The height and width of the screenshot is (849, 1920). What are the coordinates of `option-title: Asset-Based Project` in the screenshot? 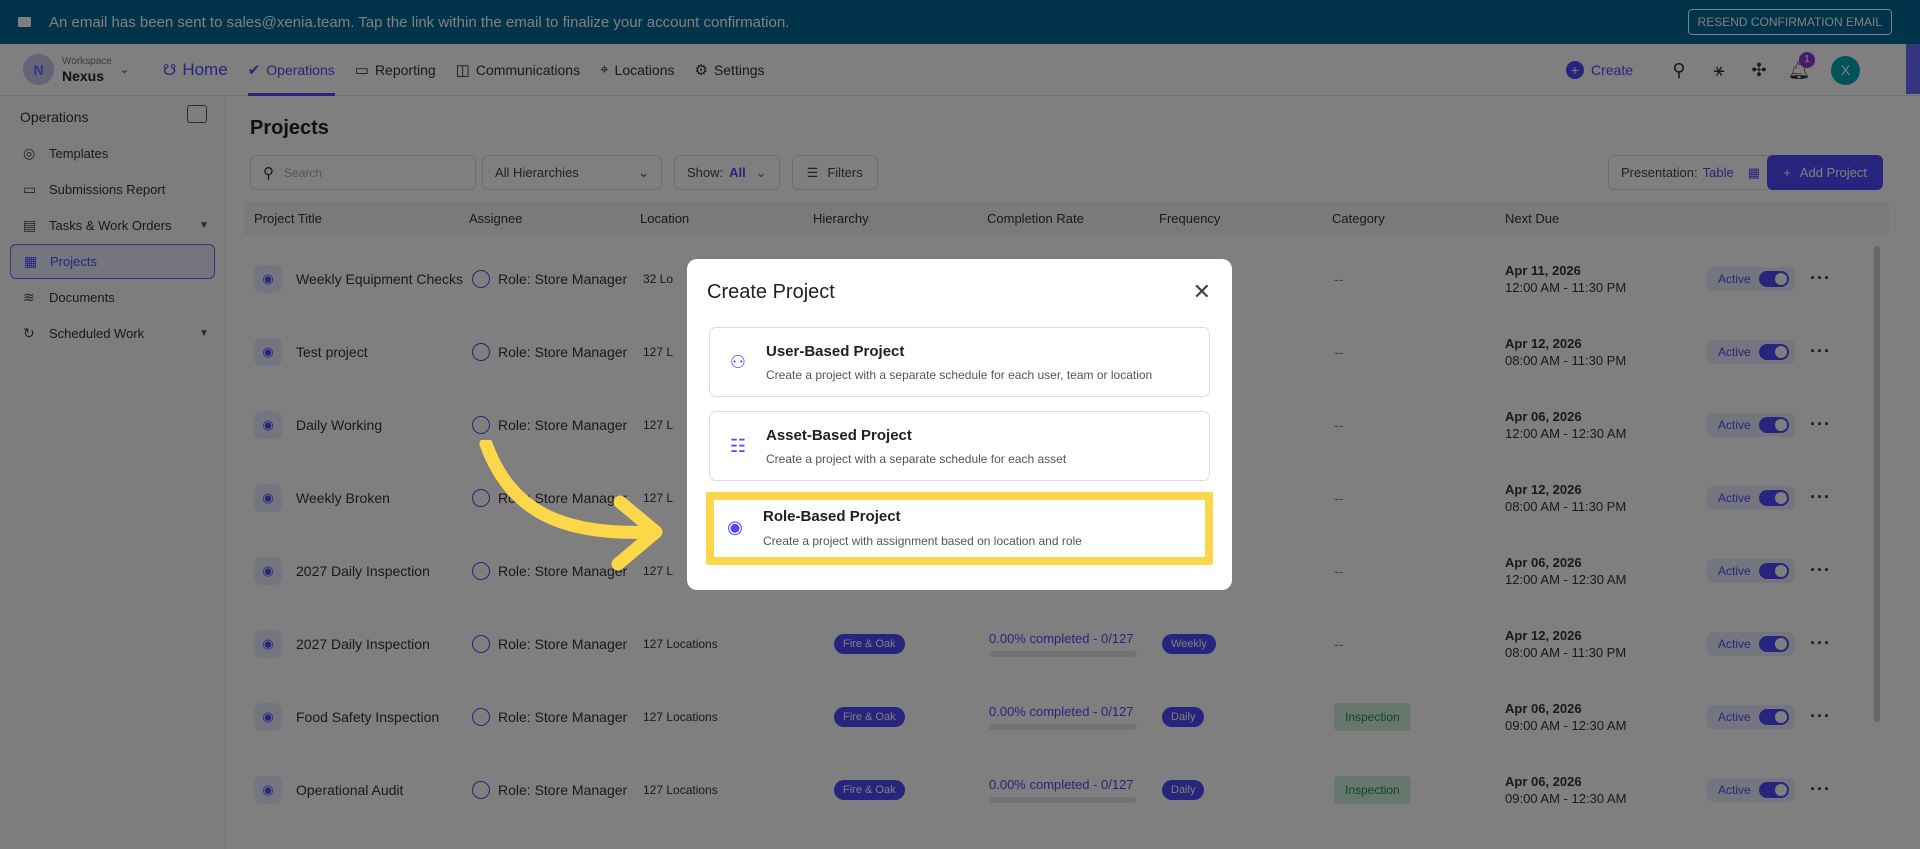 It's located at (839, 435).